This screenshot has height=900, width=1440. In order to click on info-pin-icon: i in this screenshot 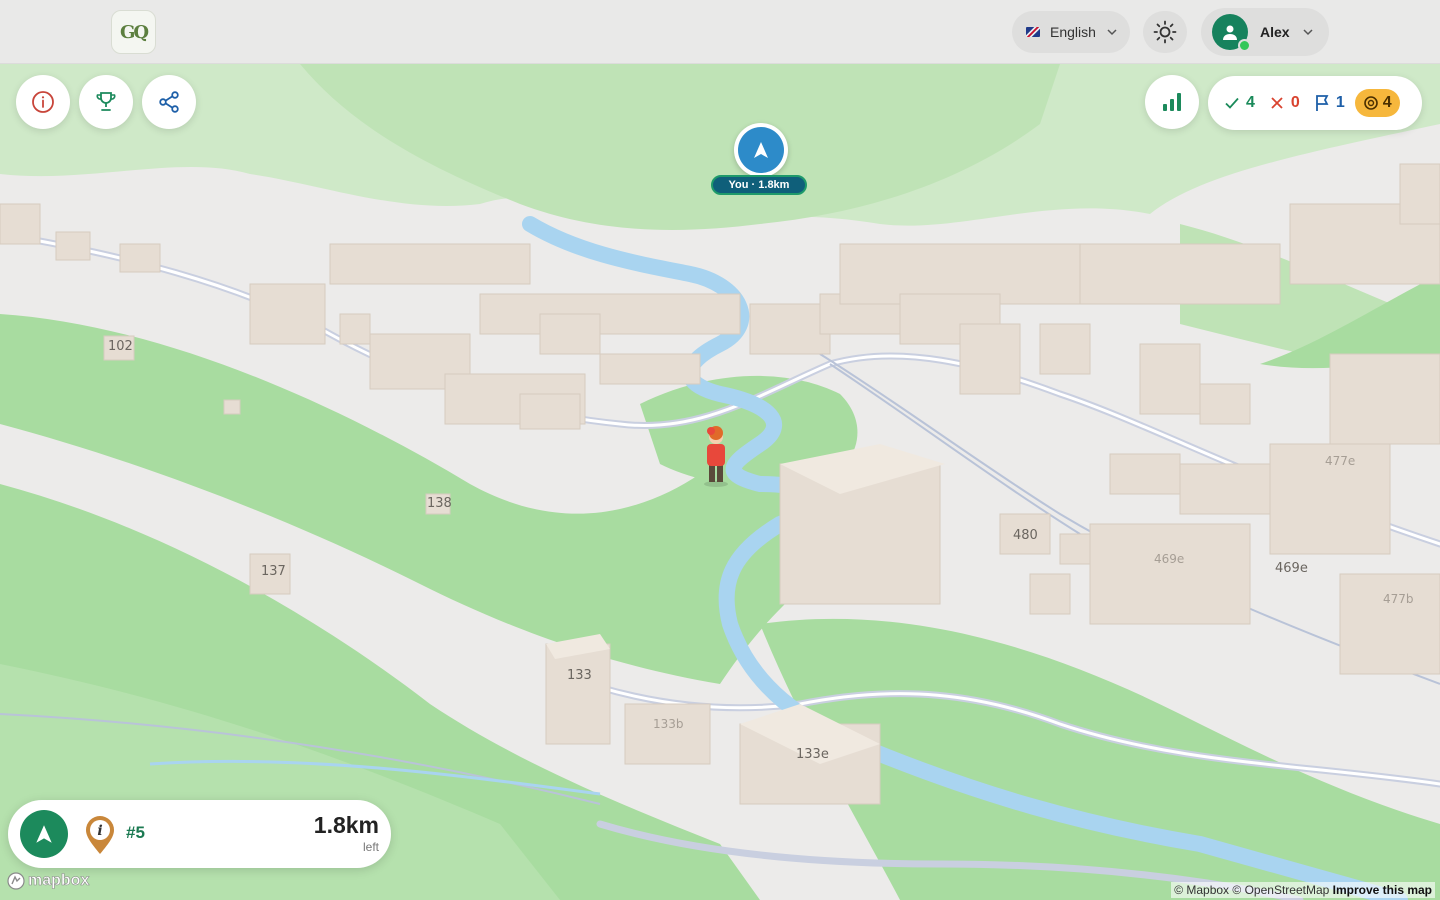, I will do `click(100, 835)`.